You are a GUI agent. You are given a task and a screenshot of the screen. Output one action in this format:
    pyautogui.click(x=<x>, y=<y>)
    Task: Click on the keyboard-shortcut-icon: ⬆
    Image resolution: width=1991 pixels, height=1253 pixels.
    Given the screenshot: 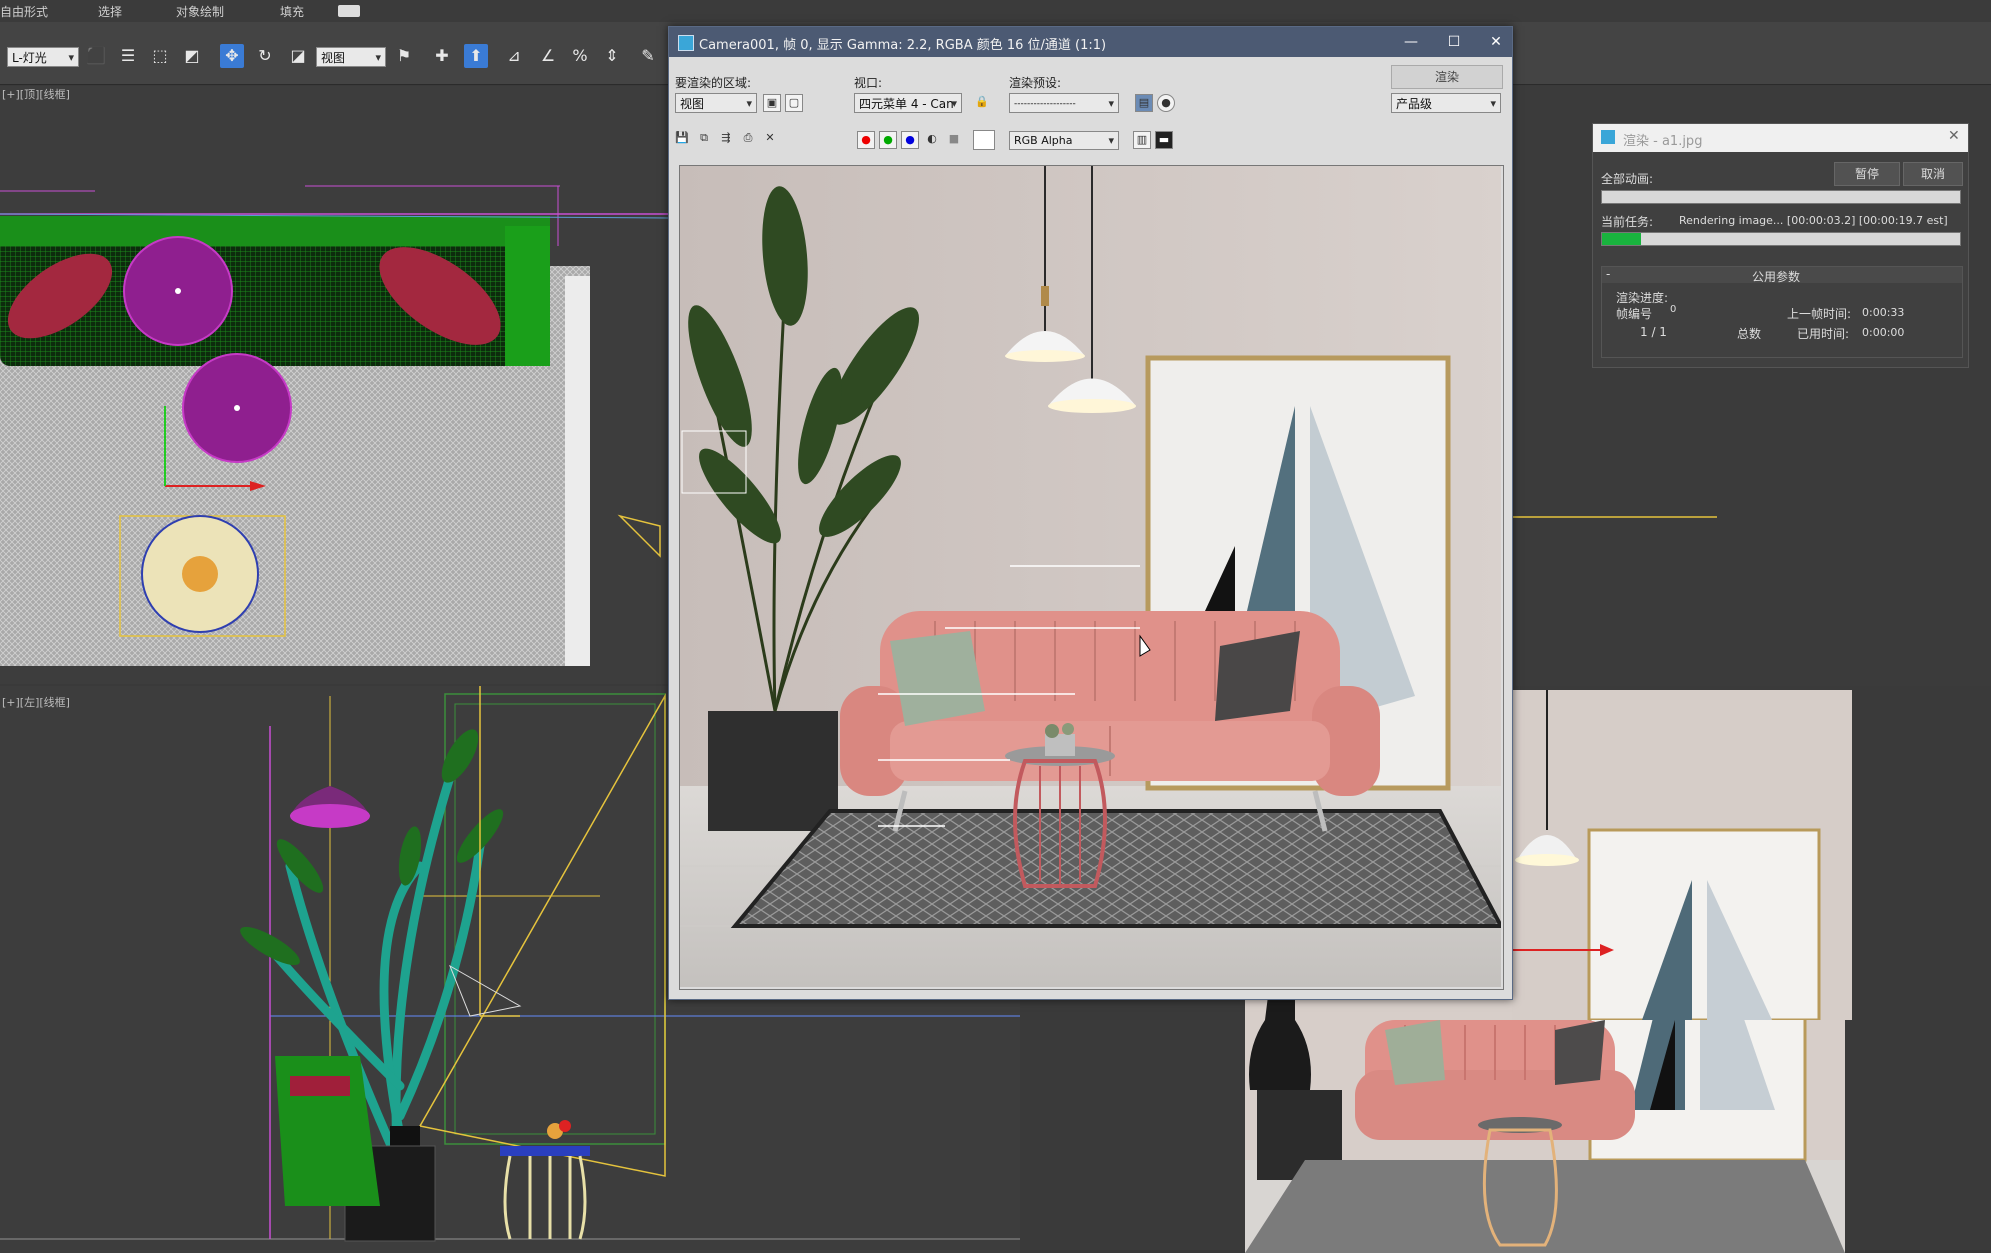 What is the action you would take?
    pyautogui.click(x=476, y=56)
    